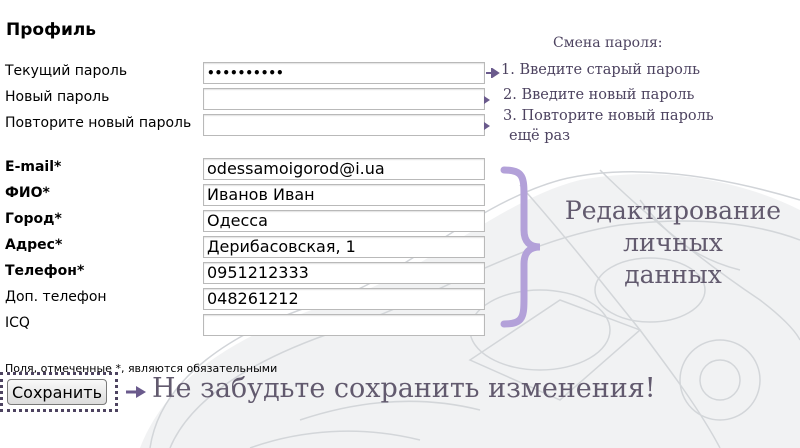 The image size is (800, 448). Describe the element at coordinates (57, 392) in the screenshot. I see `save-button: Сохранить` at that location.